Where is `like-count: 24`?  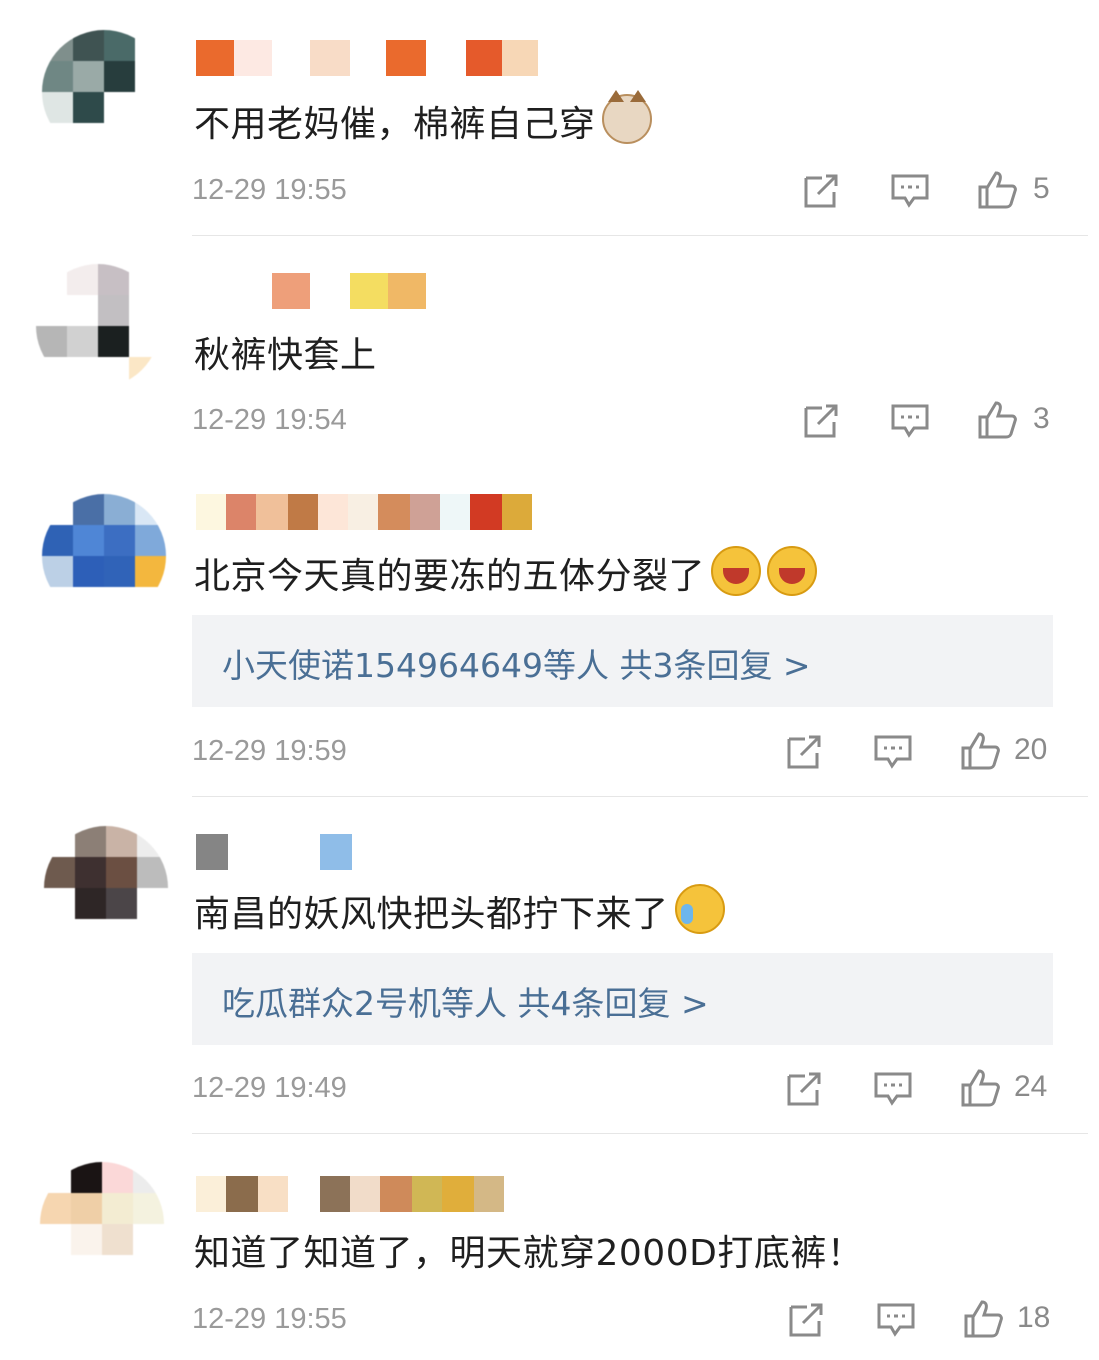
like-count: 24 is located at coordinates (1031, 1086).